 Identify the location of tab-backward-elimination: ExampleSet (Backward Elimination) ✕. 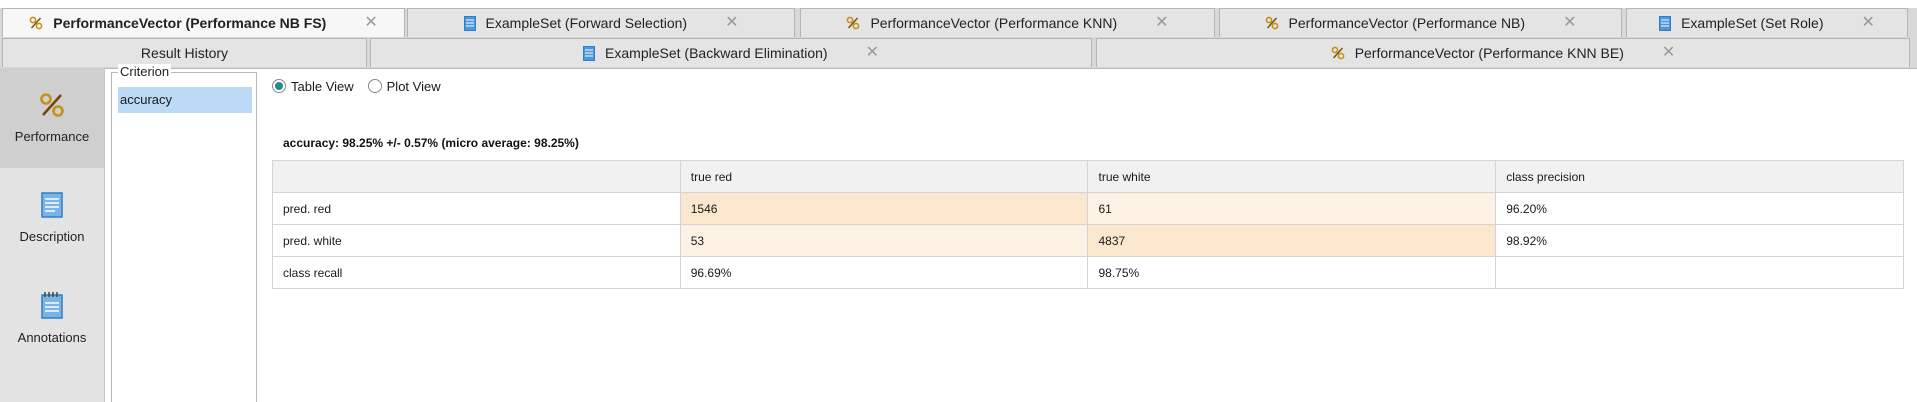
(731, 52).